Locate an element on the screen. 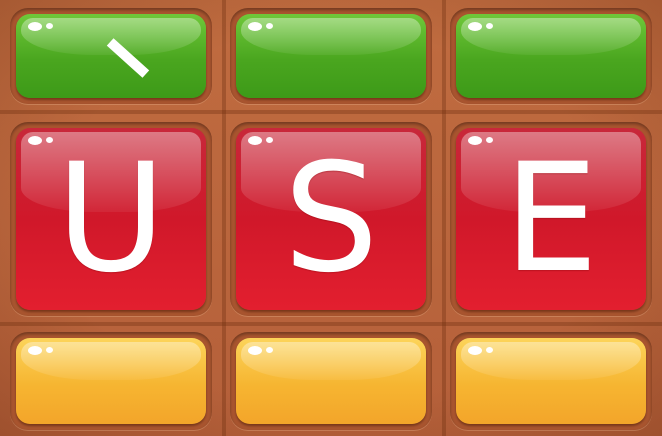 Image resolution: width=662 pixels, height=436 pixels. tile-letter: E is located at coordinates (551, 219).